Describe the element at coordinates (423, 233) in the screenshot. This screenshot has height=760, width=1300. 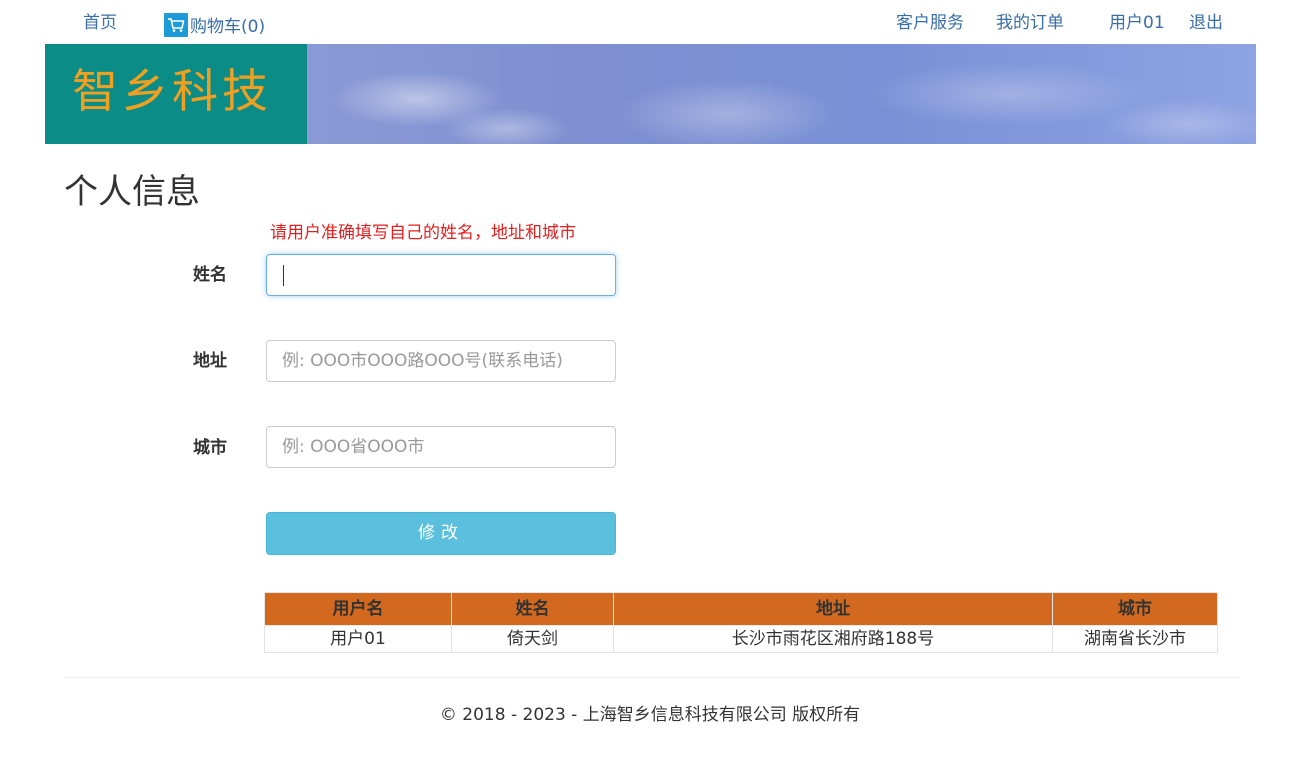
I see `form-hint-text: 请用户准确填写自己的姓名，地址和城市` at that location.